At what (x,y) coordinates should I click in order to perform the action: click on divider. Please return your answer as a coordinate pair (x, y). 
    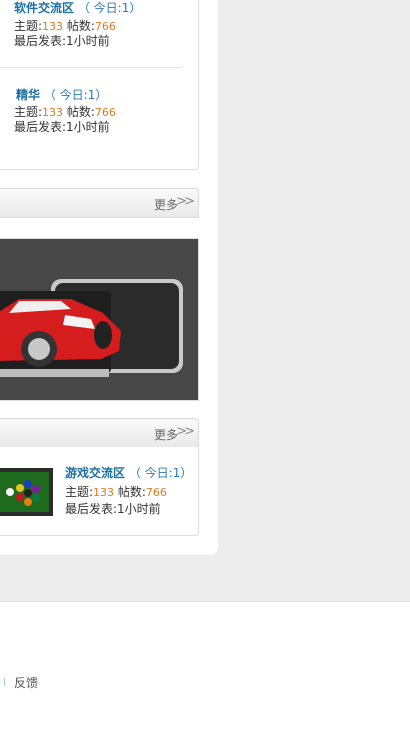
    Looking at the image, I should click on (91, 67).